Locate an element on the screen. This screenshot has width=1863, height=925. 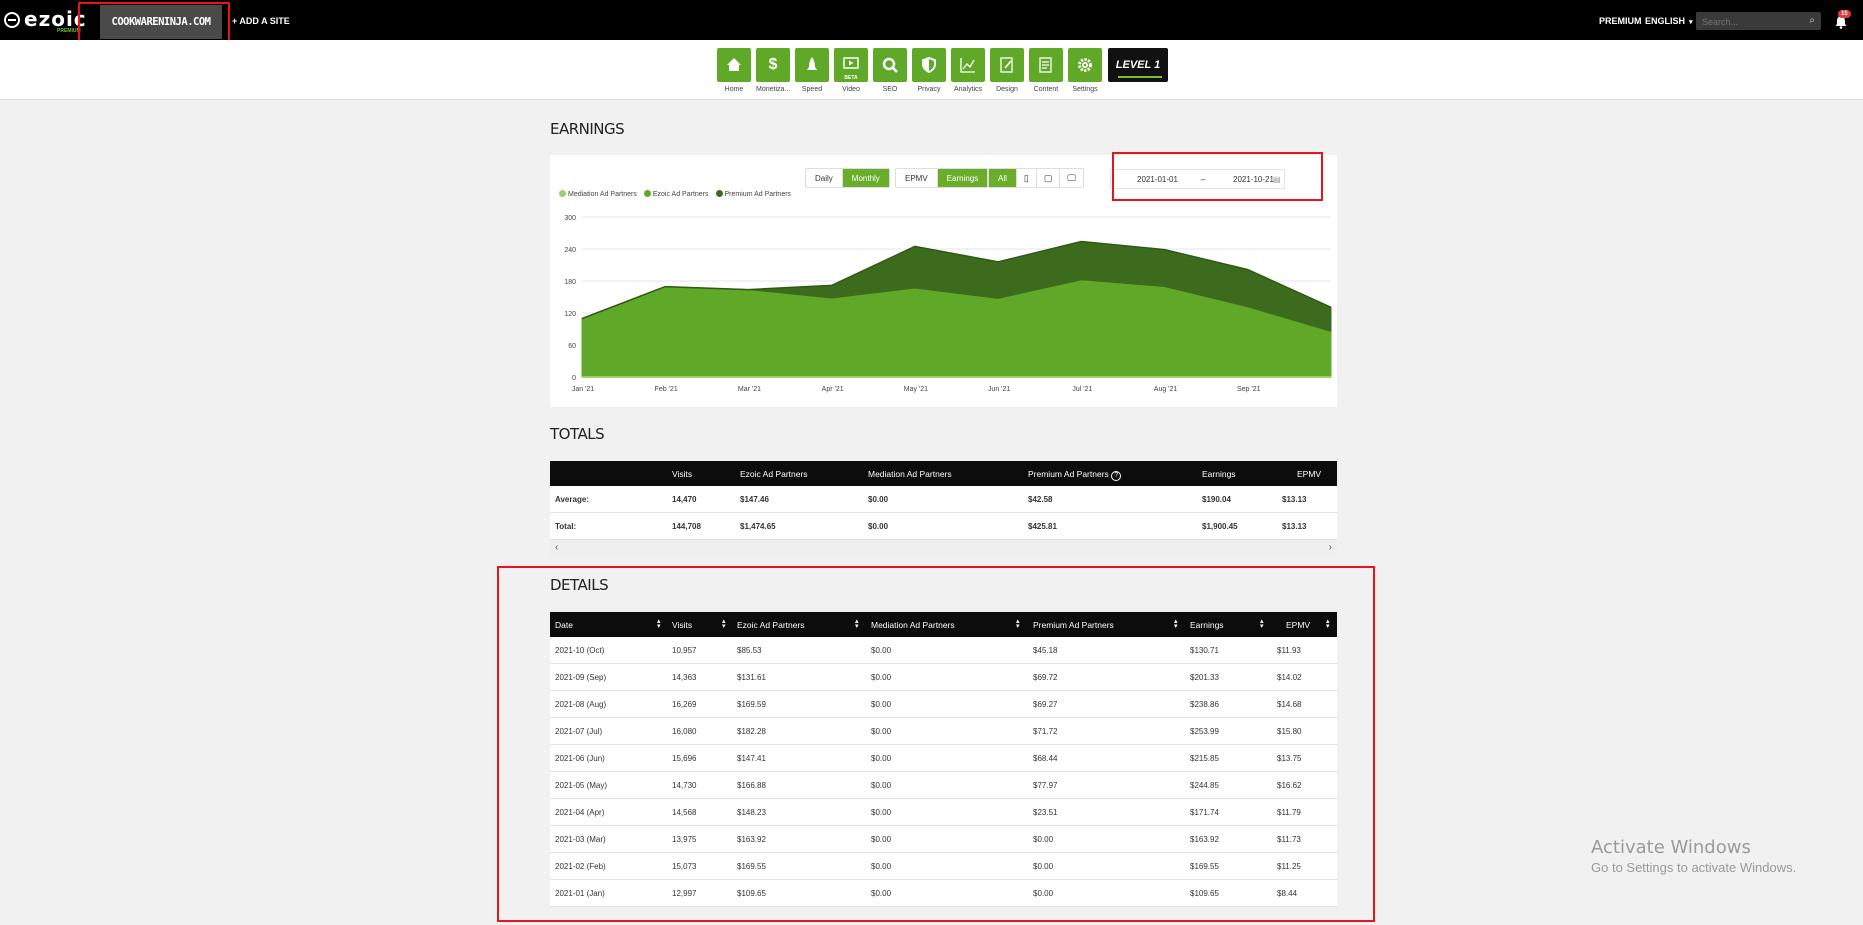
shield-icon is located at coordinates (929, 65).